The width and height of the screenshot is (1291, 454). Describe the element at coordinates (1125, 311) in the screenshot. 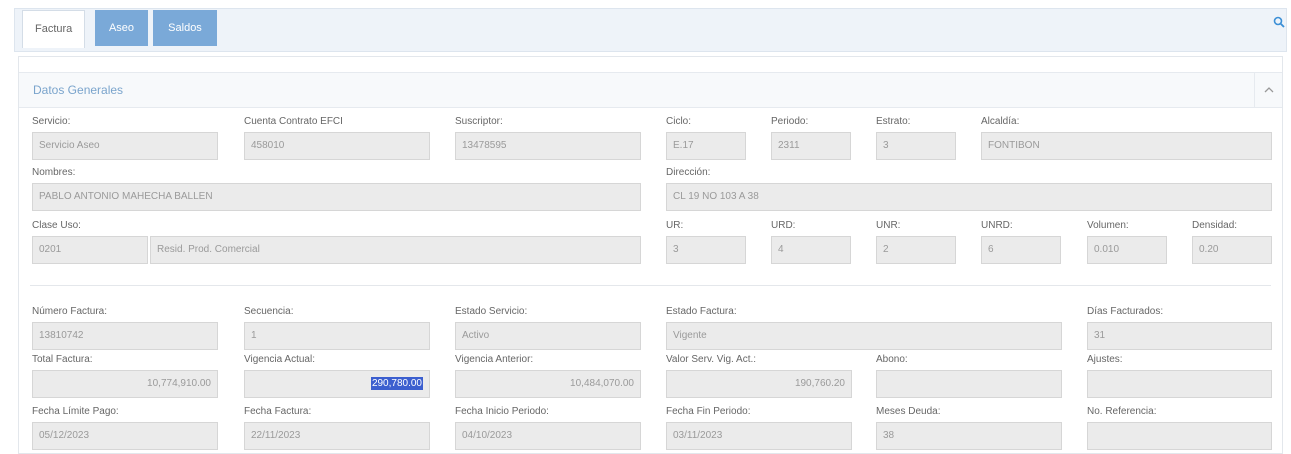

I see `field-label: Días Facturados:` at that location.